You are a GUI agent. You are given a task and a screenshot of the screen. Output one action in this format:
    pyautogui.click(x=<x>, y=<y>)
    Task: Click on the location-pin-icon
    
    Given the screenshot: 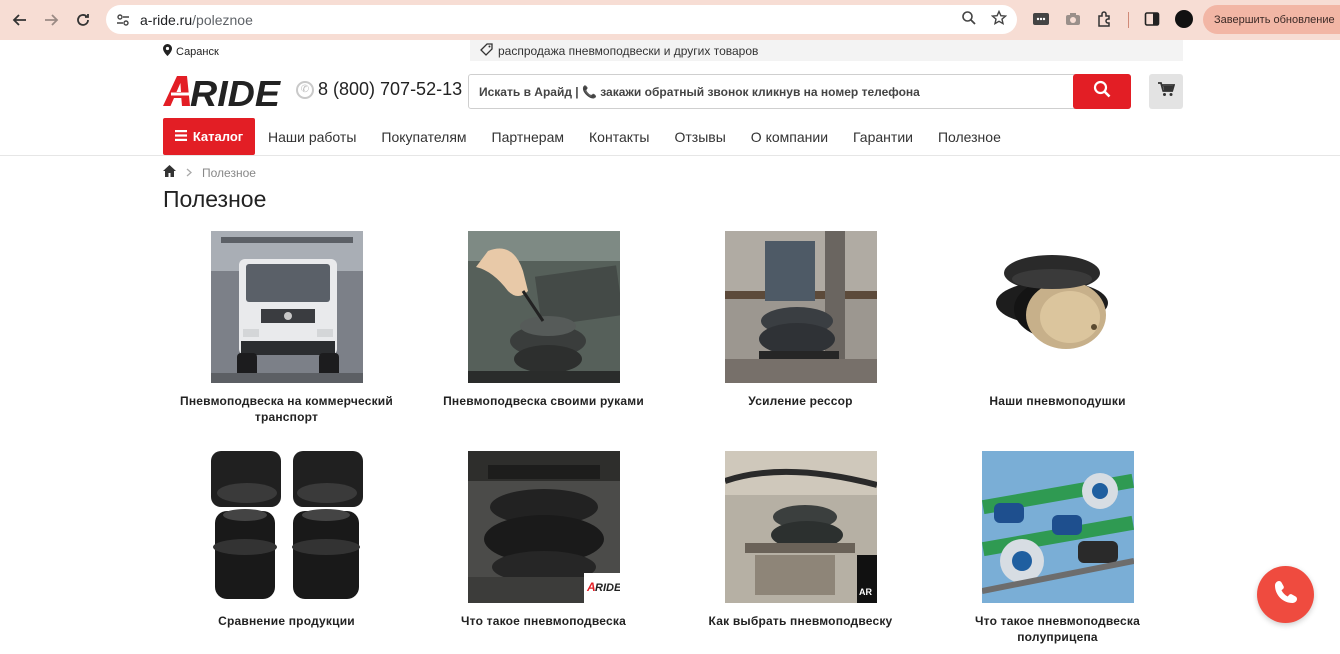 What is the action you would take?
    pyautogui.click(x=167, y=51)
    